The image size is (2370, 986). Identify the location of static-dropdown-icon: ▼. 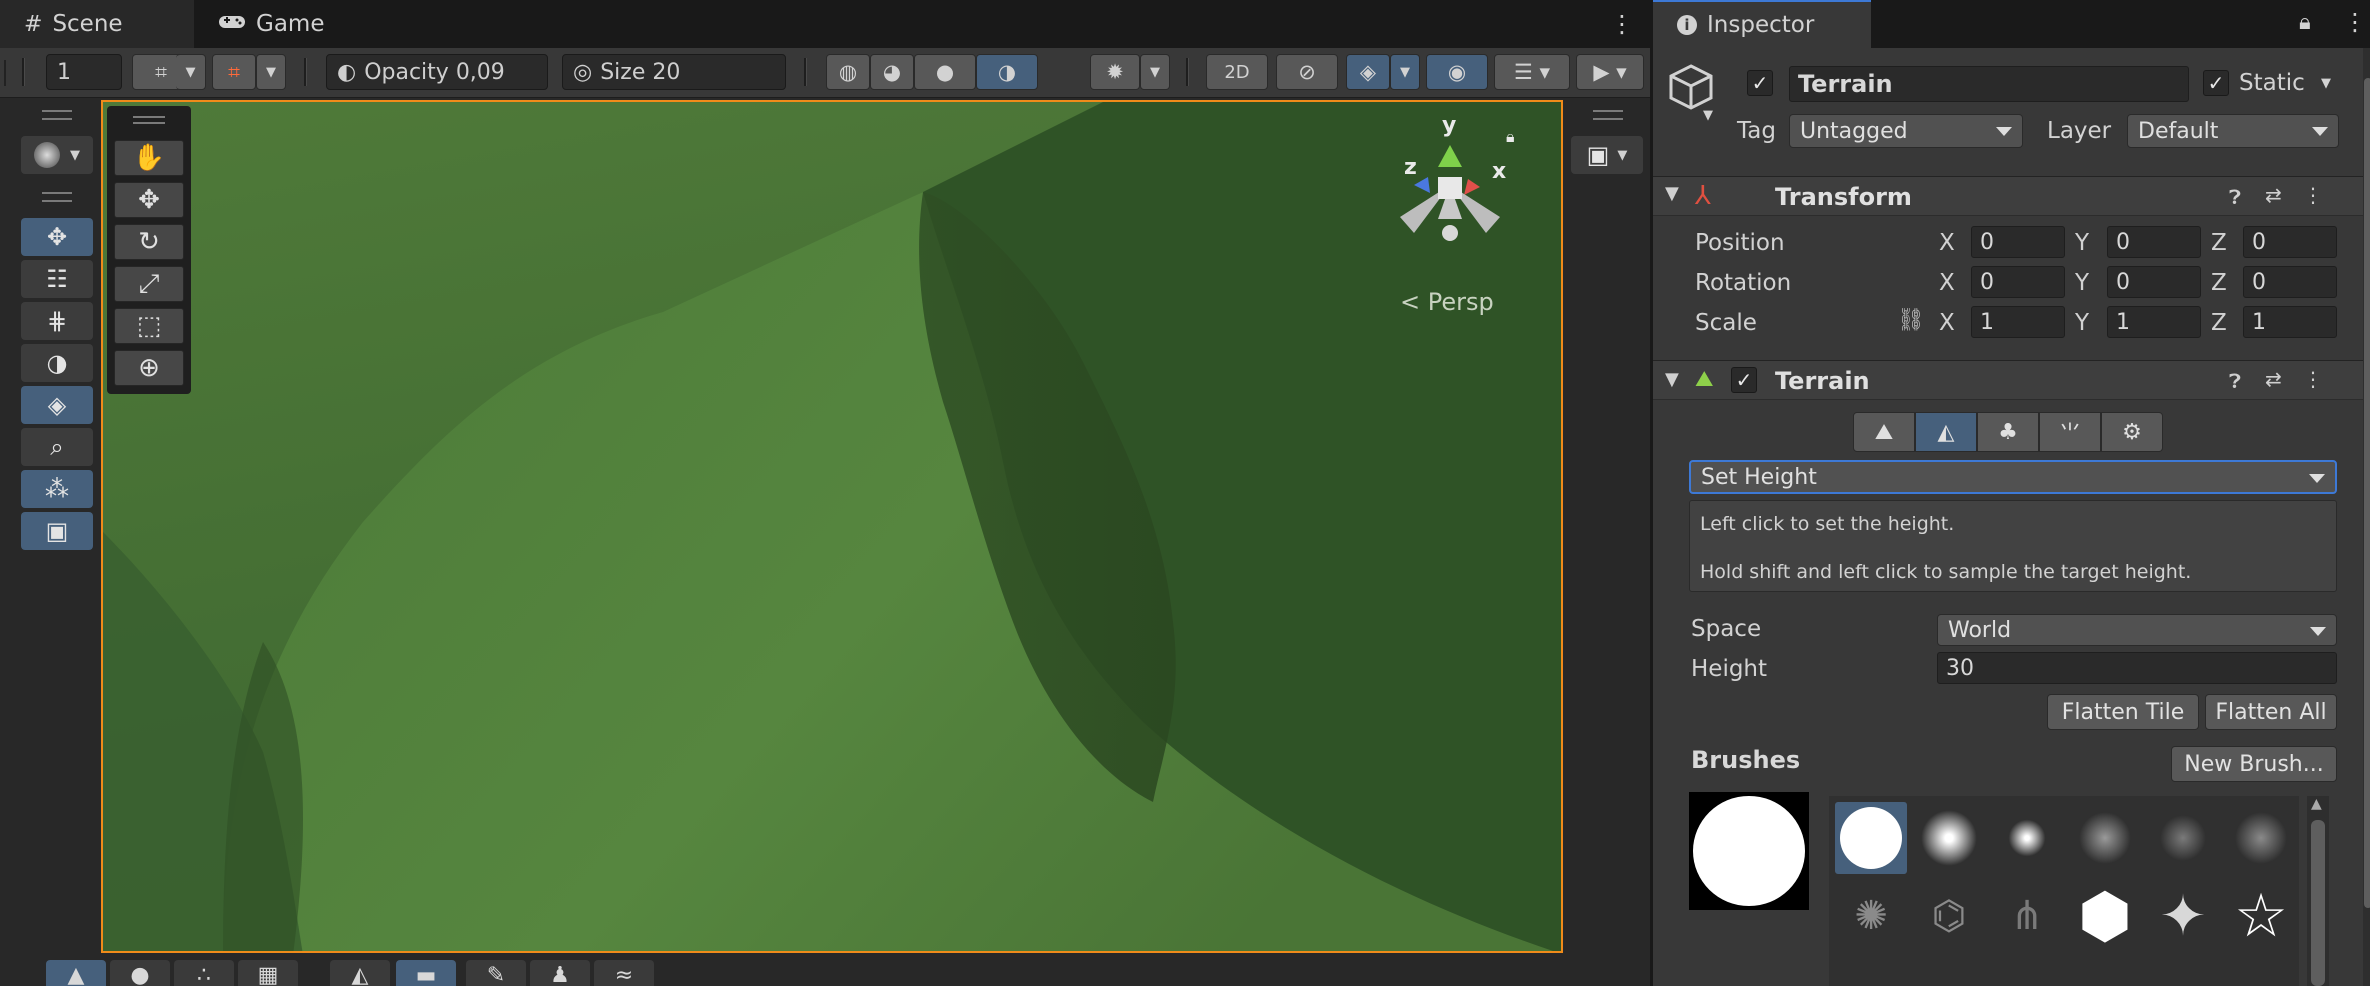
(2326, 83).